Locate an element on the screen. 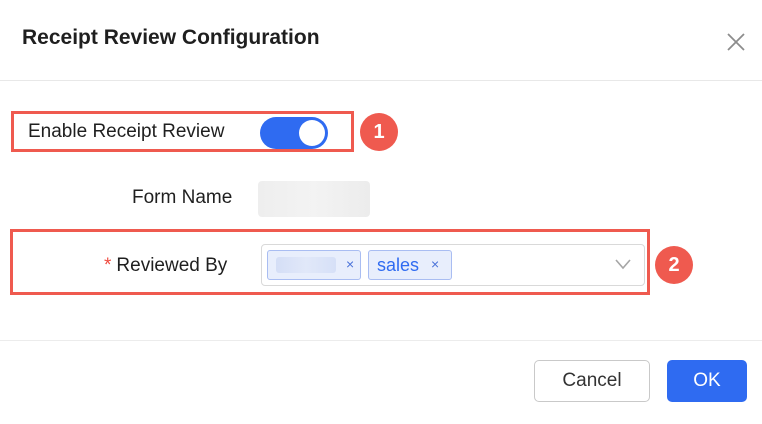 This screenshot has height=424, width=762. reviewed-by-select: × sales × is located at coordinates (453, 265).